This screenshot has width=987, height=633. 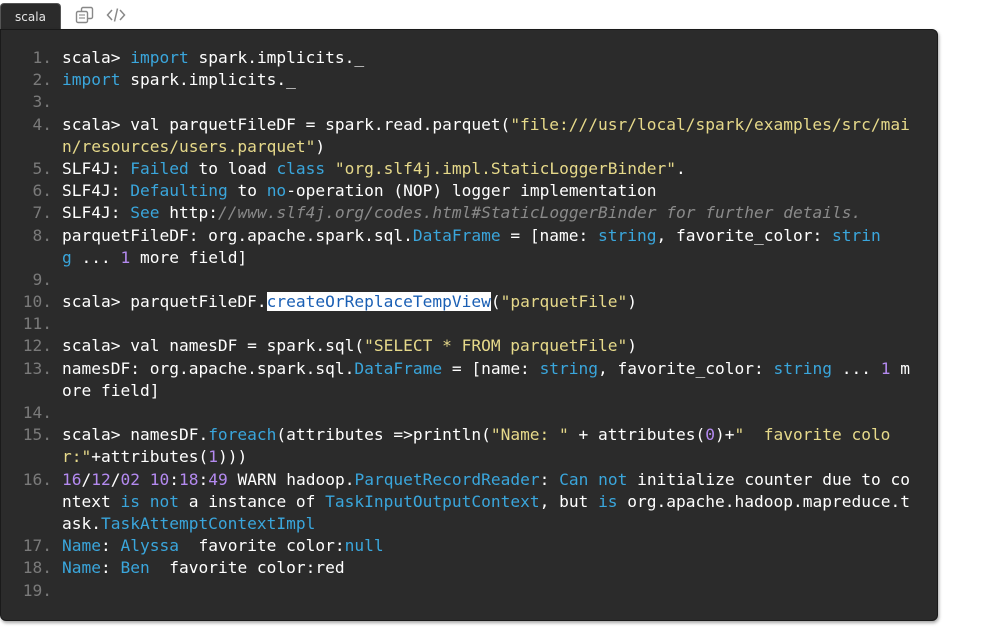 I want to click on code-token: 12, so click(x=101, y=479).